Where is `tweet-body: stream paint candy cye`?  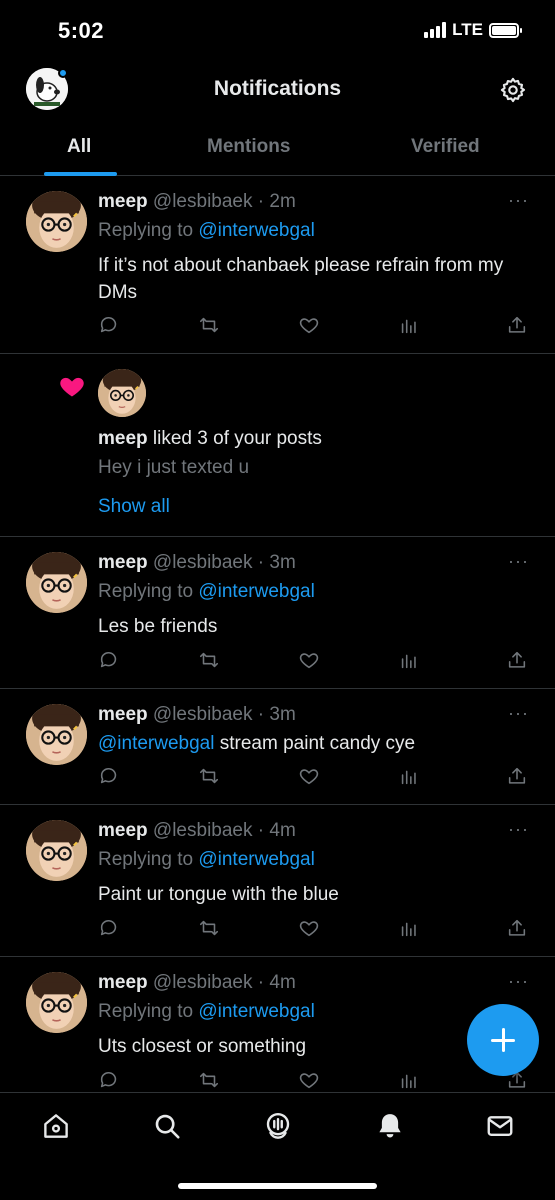 tweet-body: stream paint candy cye is located at coordinates (317, 743).